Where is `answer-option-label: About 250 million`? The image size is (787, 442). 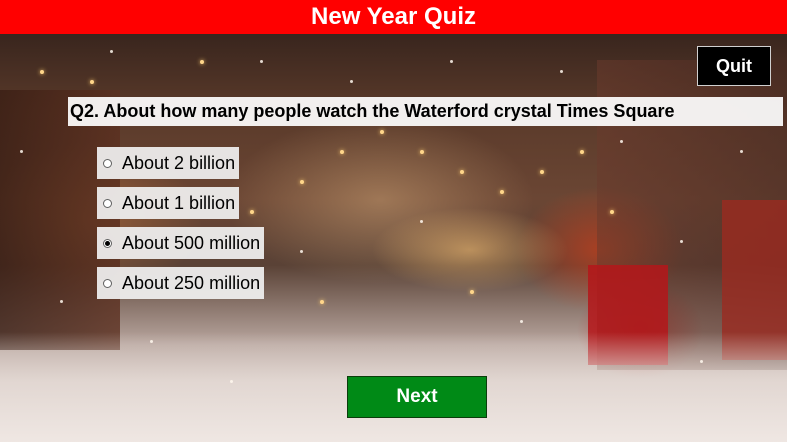 answer-option-label: About 250 million is located at coordinates (191, 282).